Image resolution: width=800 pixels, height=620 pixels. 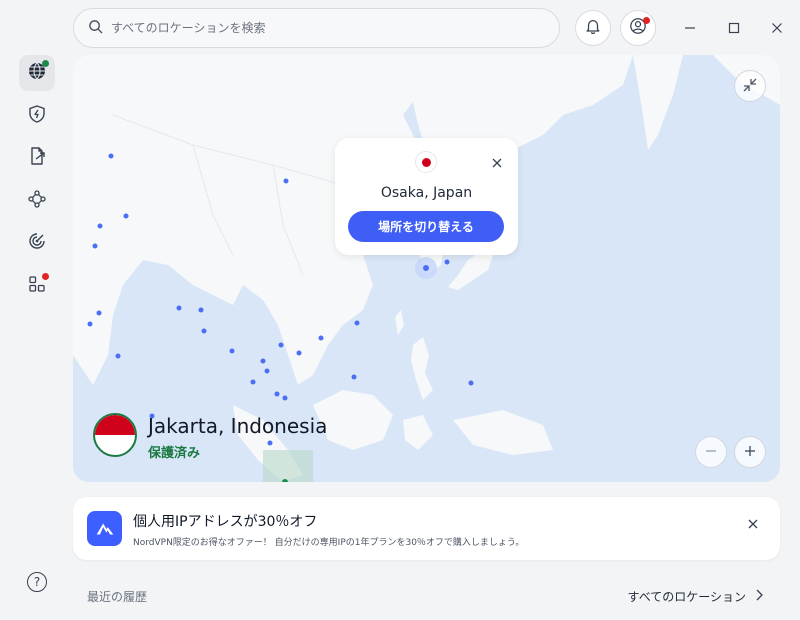 I want to click on recent-history-heading: 最近の履歴, so click(x=117, y=597).